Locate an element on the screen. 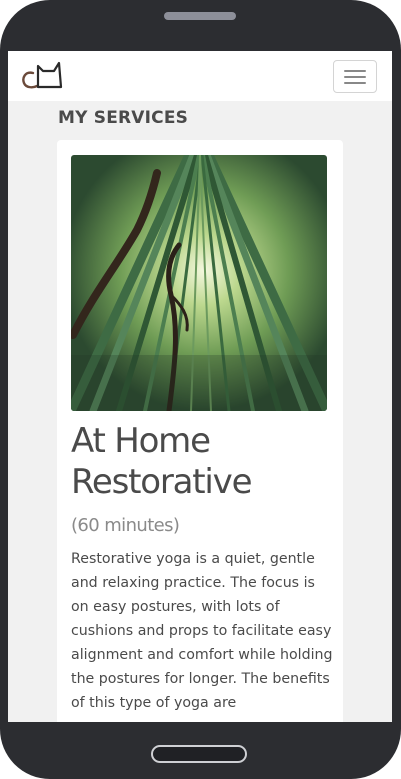 This screenshot has height=779, width=401. cat-logo-icon is located at coordinates (43, 75).